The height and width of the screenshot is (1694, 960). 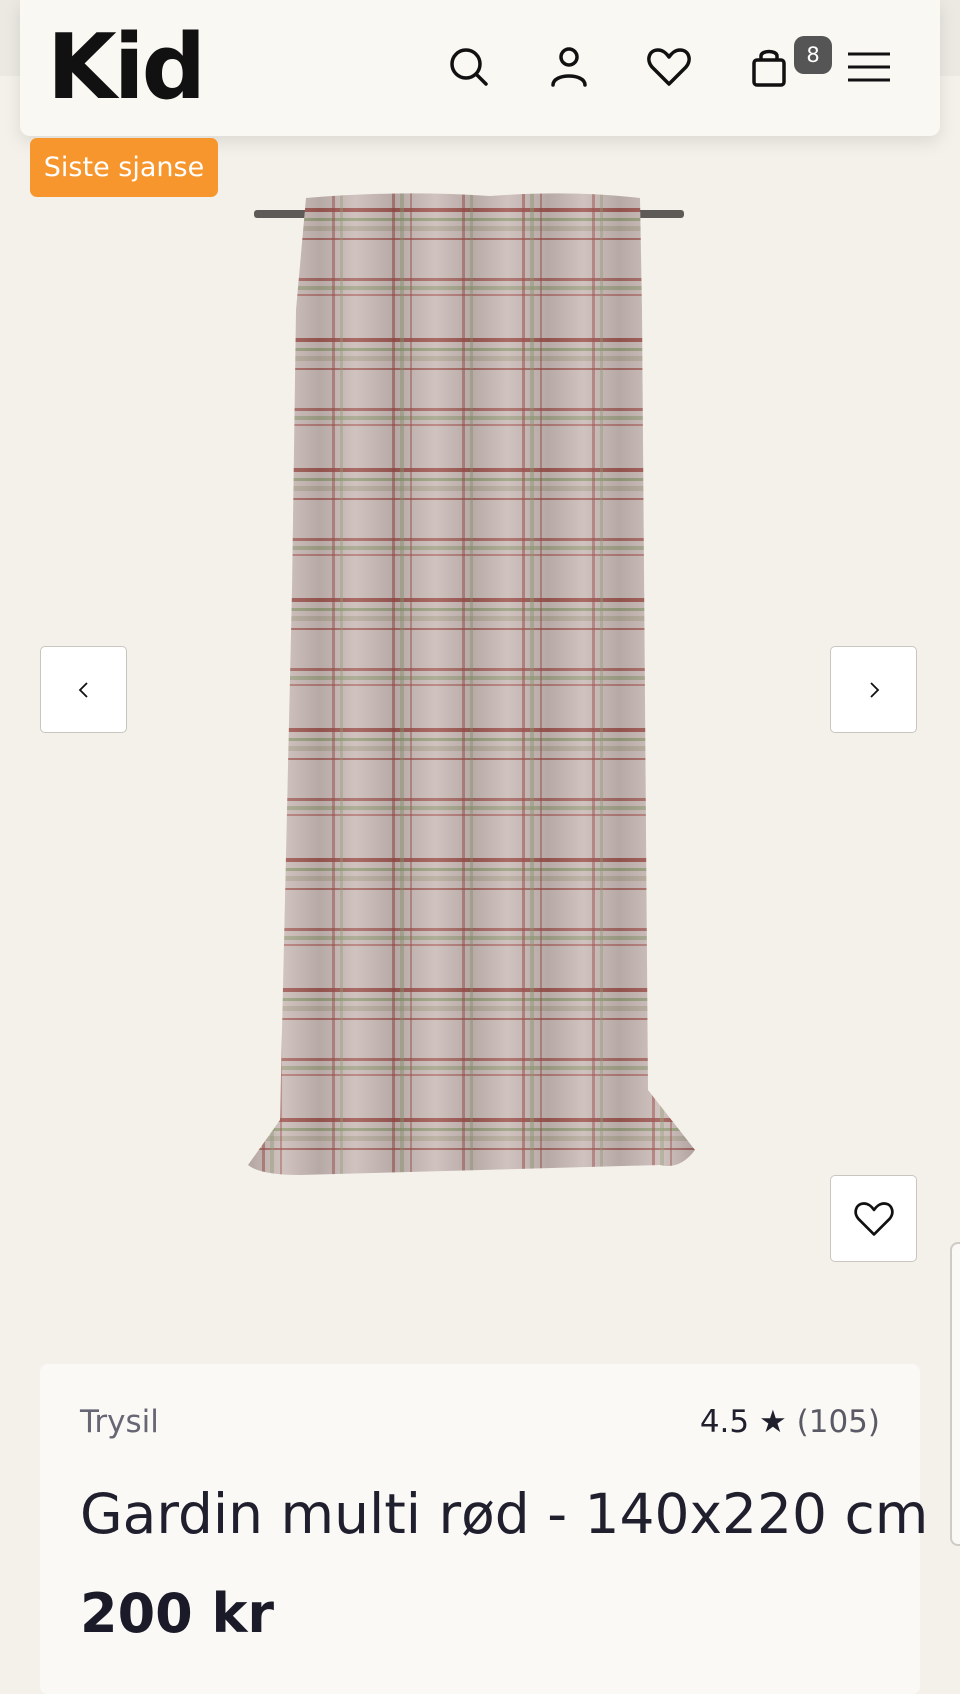 What do you see at coordinates (838, 1422) in the screenshot?
I see `review-count: (105)` at bounding box center [838, 1422].